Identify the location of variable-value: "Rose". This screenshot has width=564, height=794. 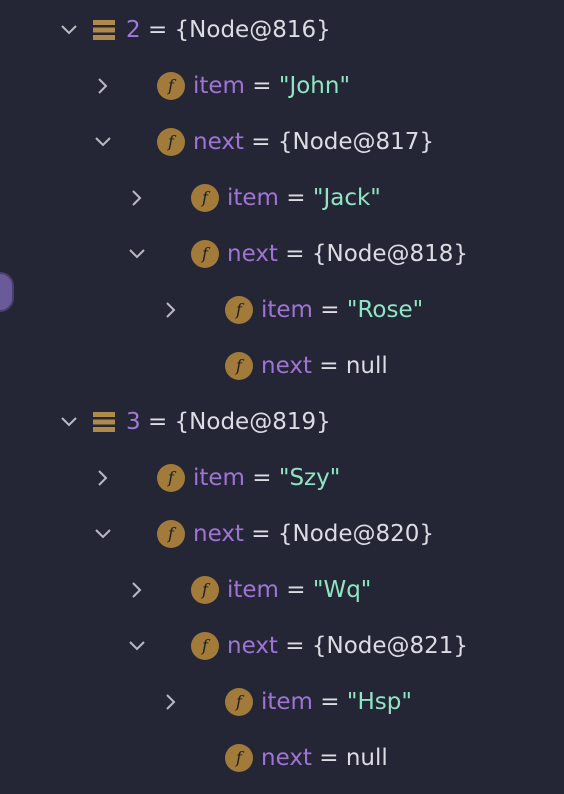
(385, 310).